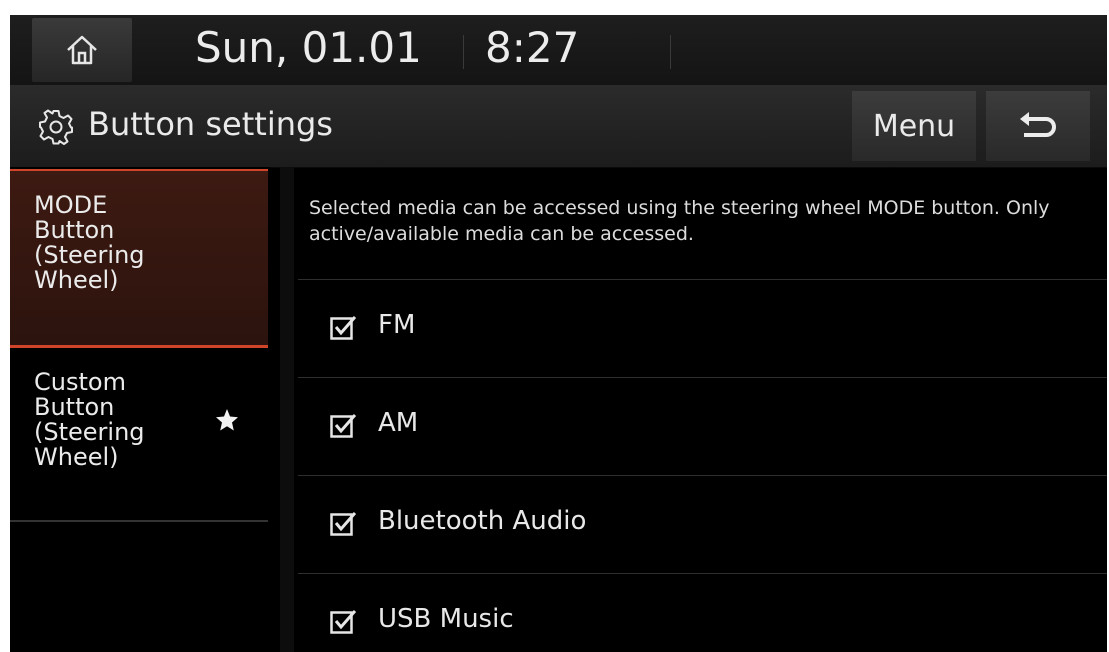 Image resolution: width=1109 pixels, height=652 pixels. Describe the element at coordinates (702, 524) in the screenshot. I see `list-item-bluetooth-audio: Bluetooth Audio` at that location.